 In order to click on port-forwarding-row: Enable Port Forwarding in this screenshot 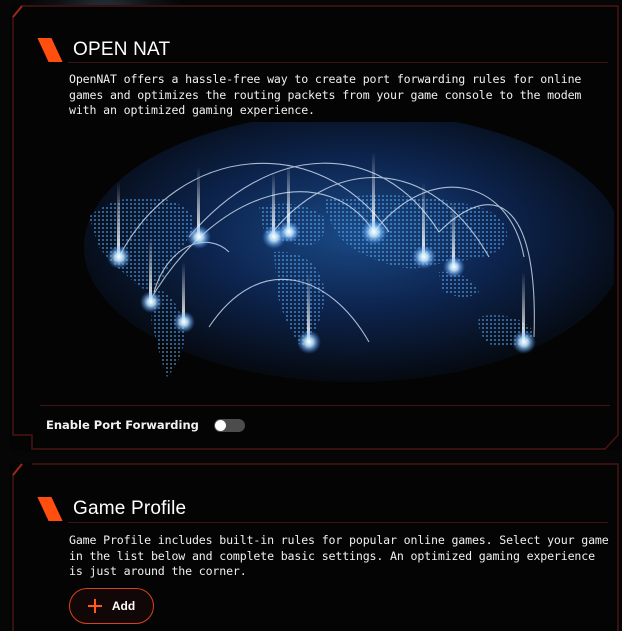, I will do `click(145, 425)`.